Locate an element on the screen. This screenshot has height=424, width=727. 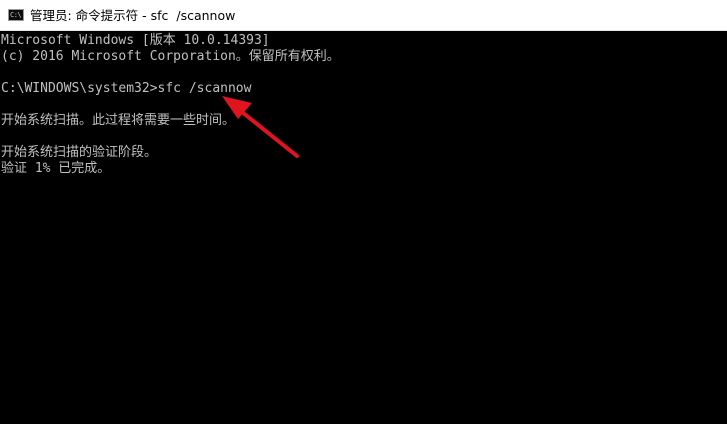
console-line-copyright: (c) 2016 Microsoft Corporation。保留所有权利。 is located at coordinates (170, 56).